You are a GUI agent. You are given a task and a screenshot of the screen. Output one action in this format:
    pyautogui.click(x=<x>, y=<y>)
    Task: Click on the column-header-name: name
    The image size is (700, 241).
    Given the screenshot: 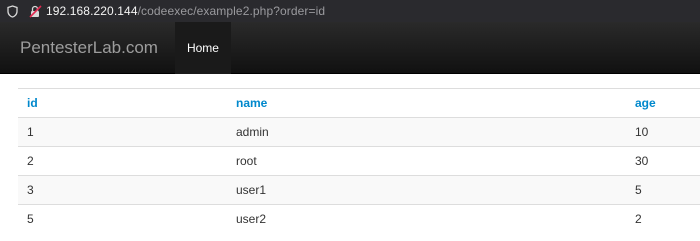 What is the action you would take?
    pyautogui.click(x=426, y=103)
    